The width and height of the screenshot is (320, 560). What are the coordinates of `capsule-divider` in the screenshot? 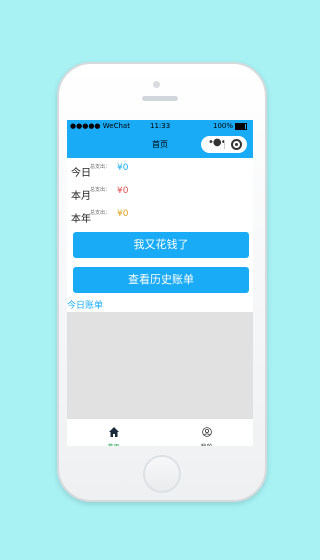 It's located at (224, 144).